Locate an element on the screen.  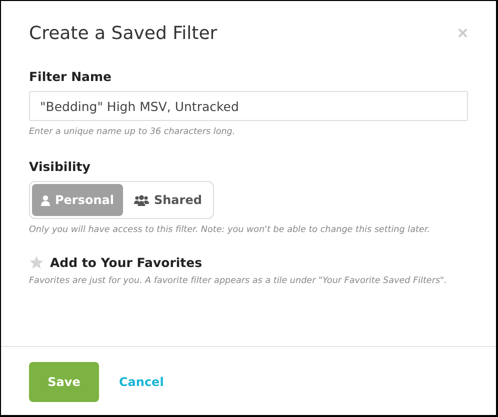
star-icon is located at coordinates (36, 262).